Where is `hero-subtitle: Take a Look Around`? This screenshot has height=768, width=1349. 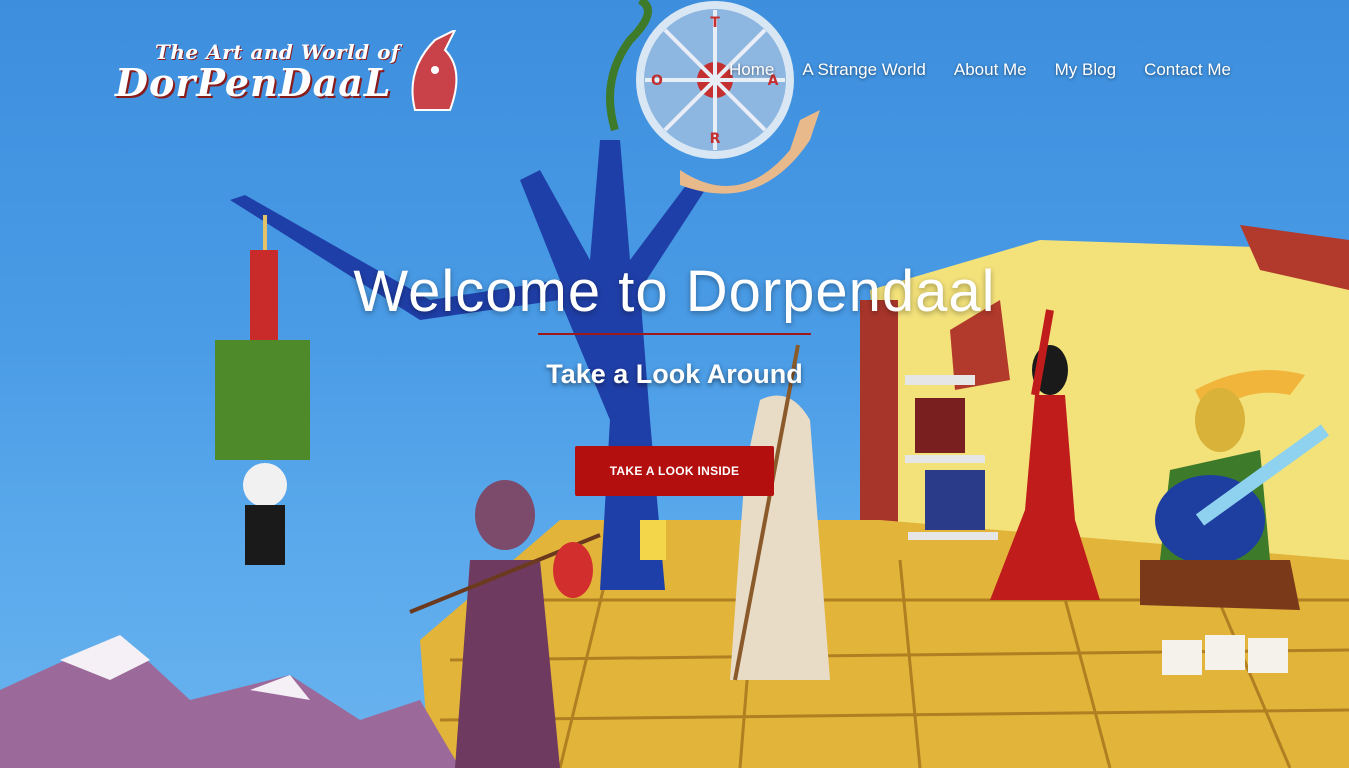
hero-subtitle: Take a Look Around is located at coordinates (674, 374).